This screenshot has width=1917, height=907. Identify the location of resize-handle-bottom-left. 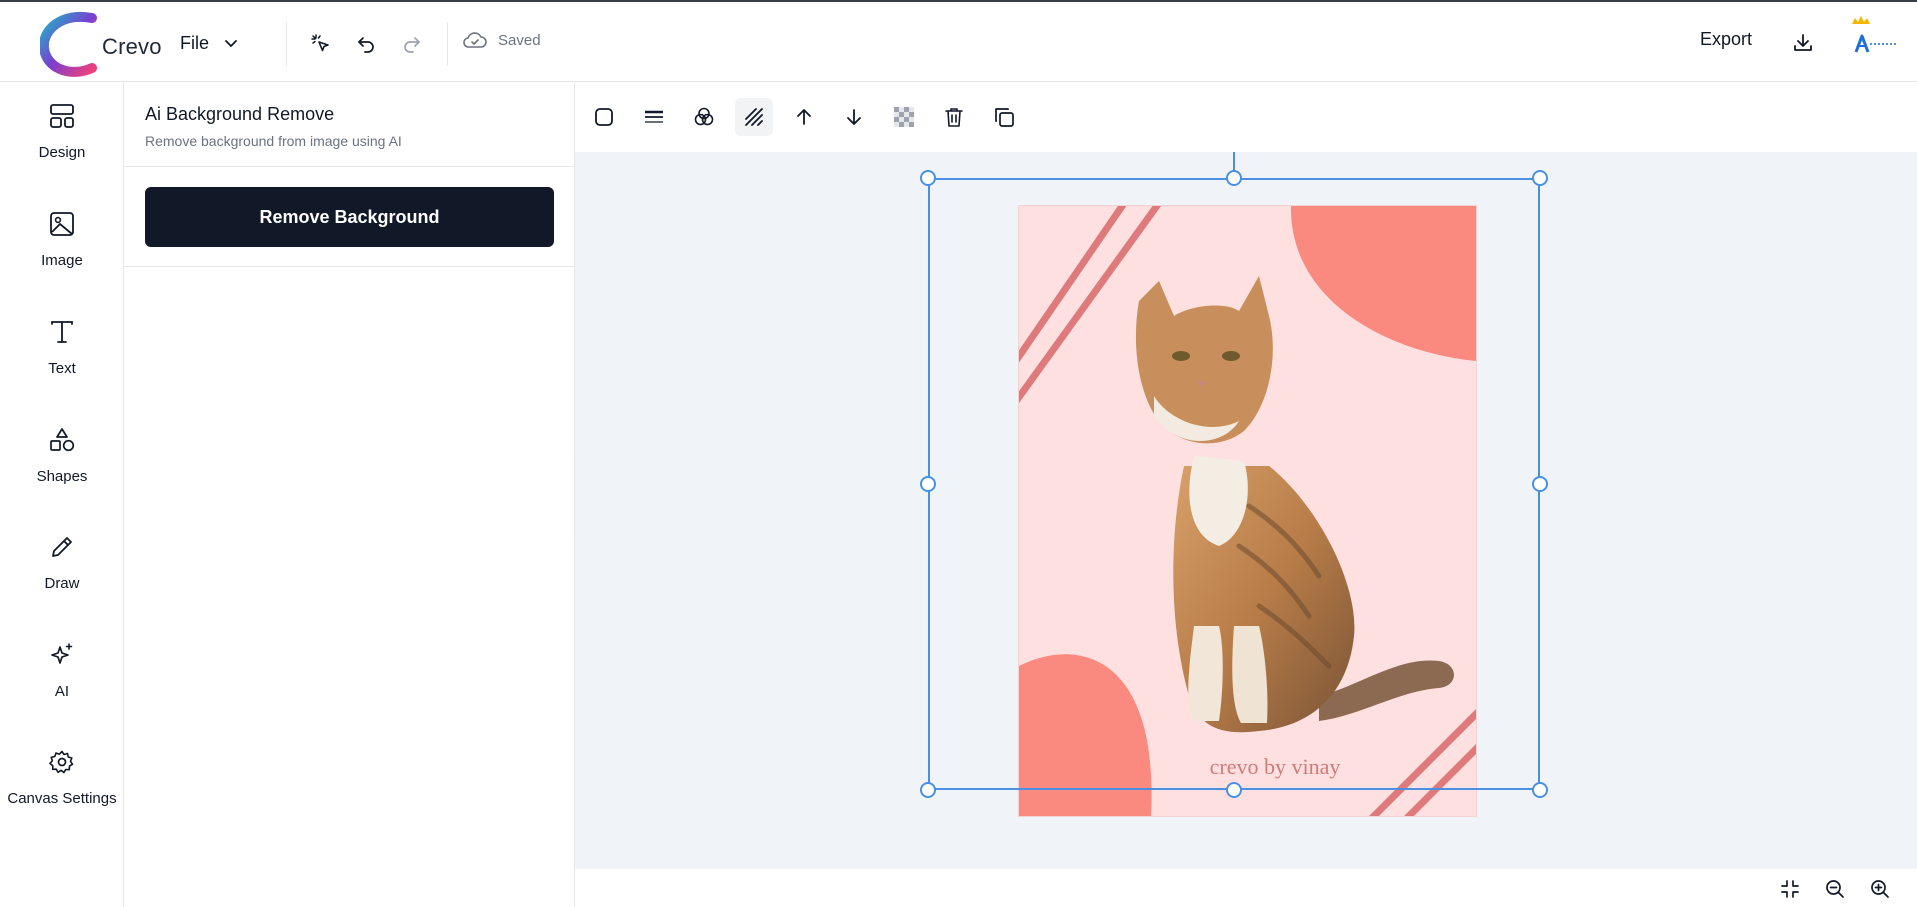
(928, 790).